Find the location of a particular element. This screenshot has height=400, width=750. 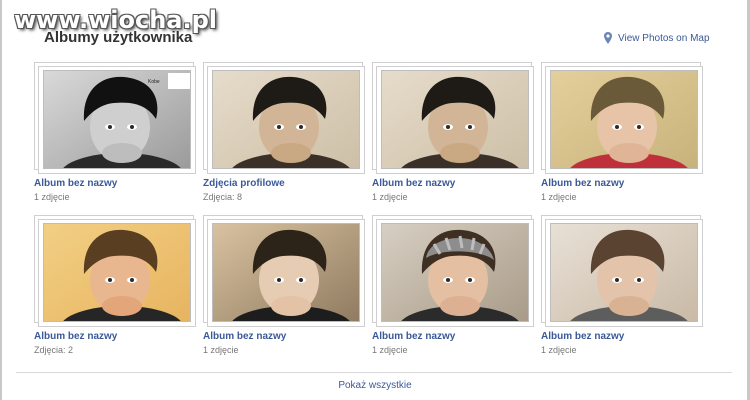

album-photo-count: Zdjęcia: 2 is located at coordinates (54, 350).